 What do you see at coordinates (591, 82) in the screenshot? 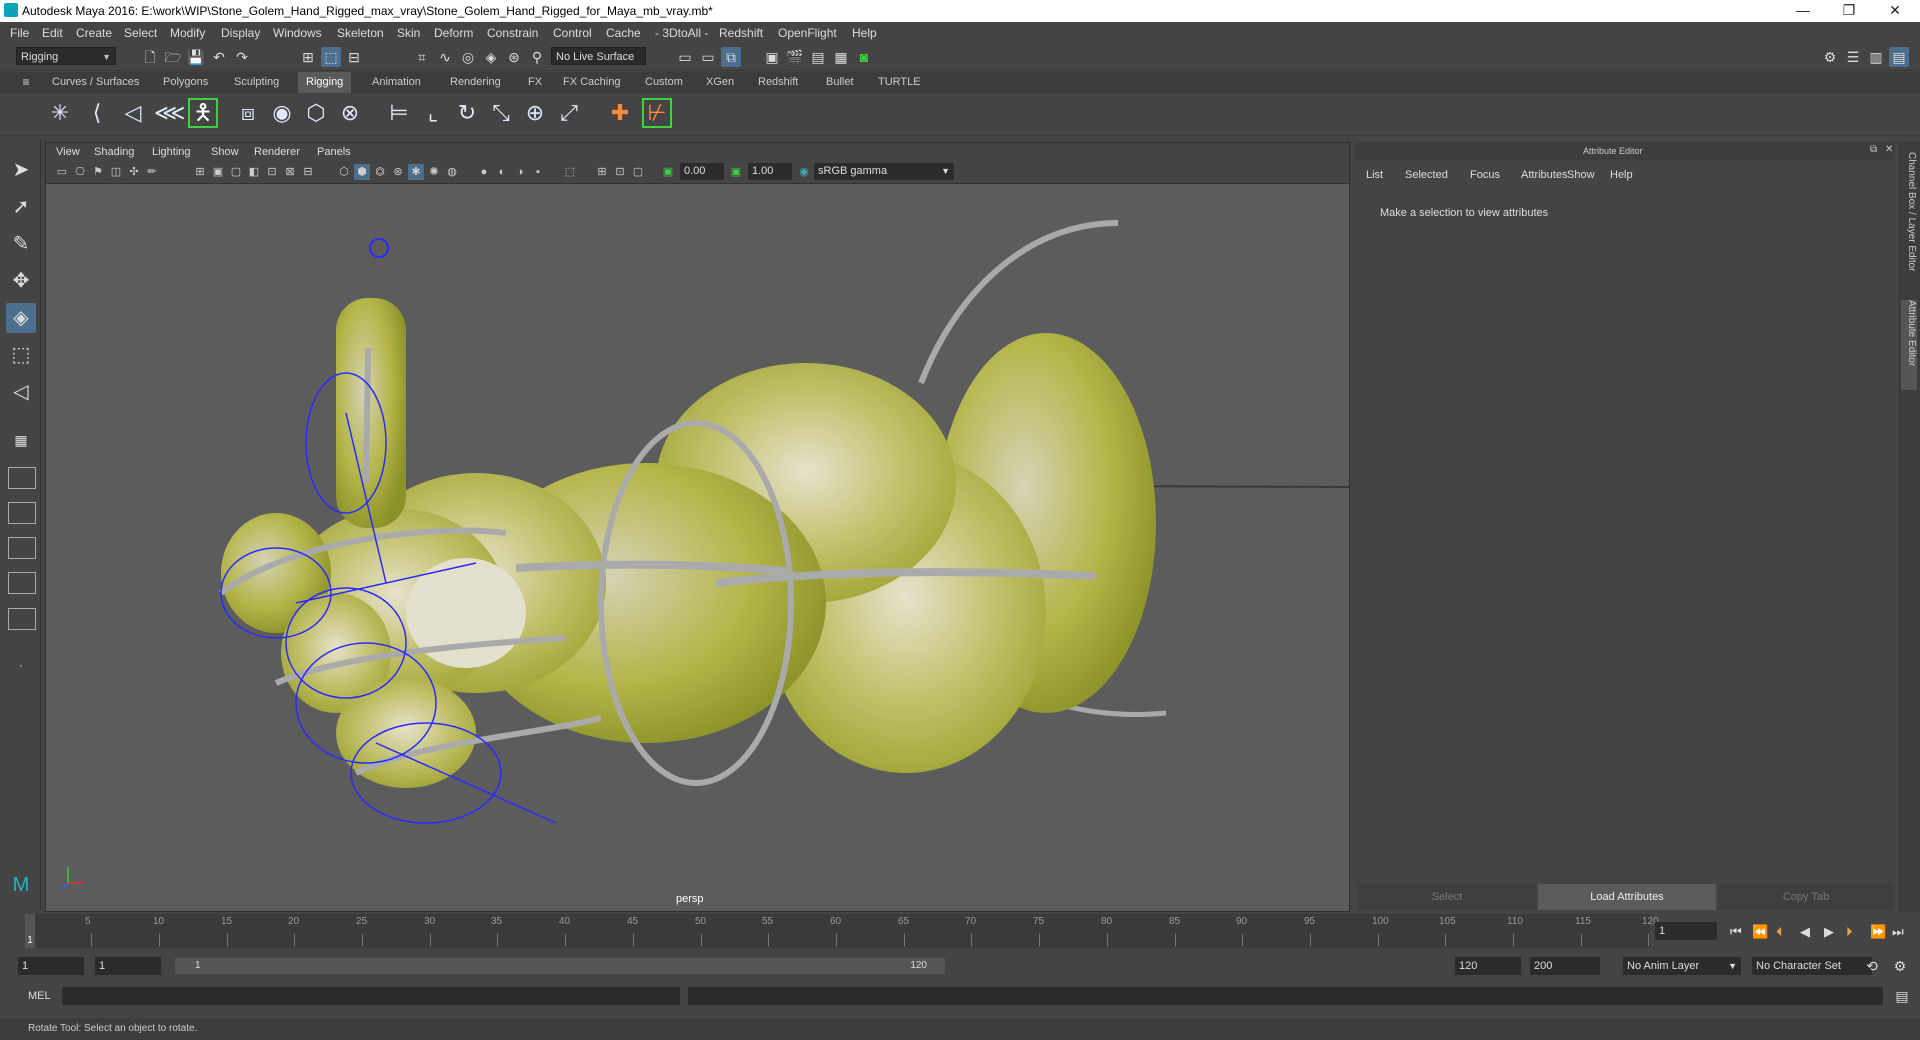
I see `tab-fx-caching: FX Caching` at bounding box center [591, 82].